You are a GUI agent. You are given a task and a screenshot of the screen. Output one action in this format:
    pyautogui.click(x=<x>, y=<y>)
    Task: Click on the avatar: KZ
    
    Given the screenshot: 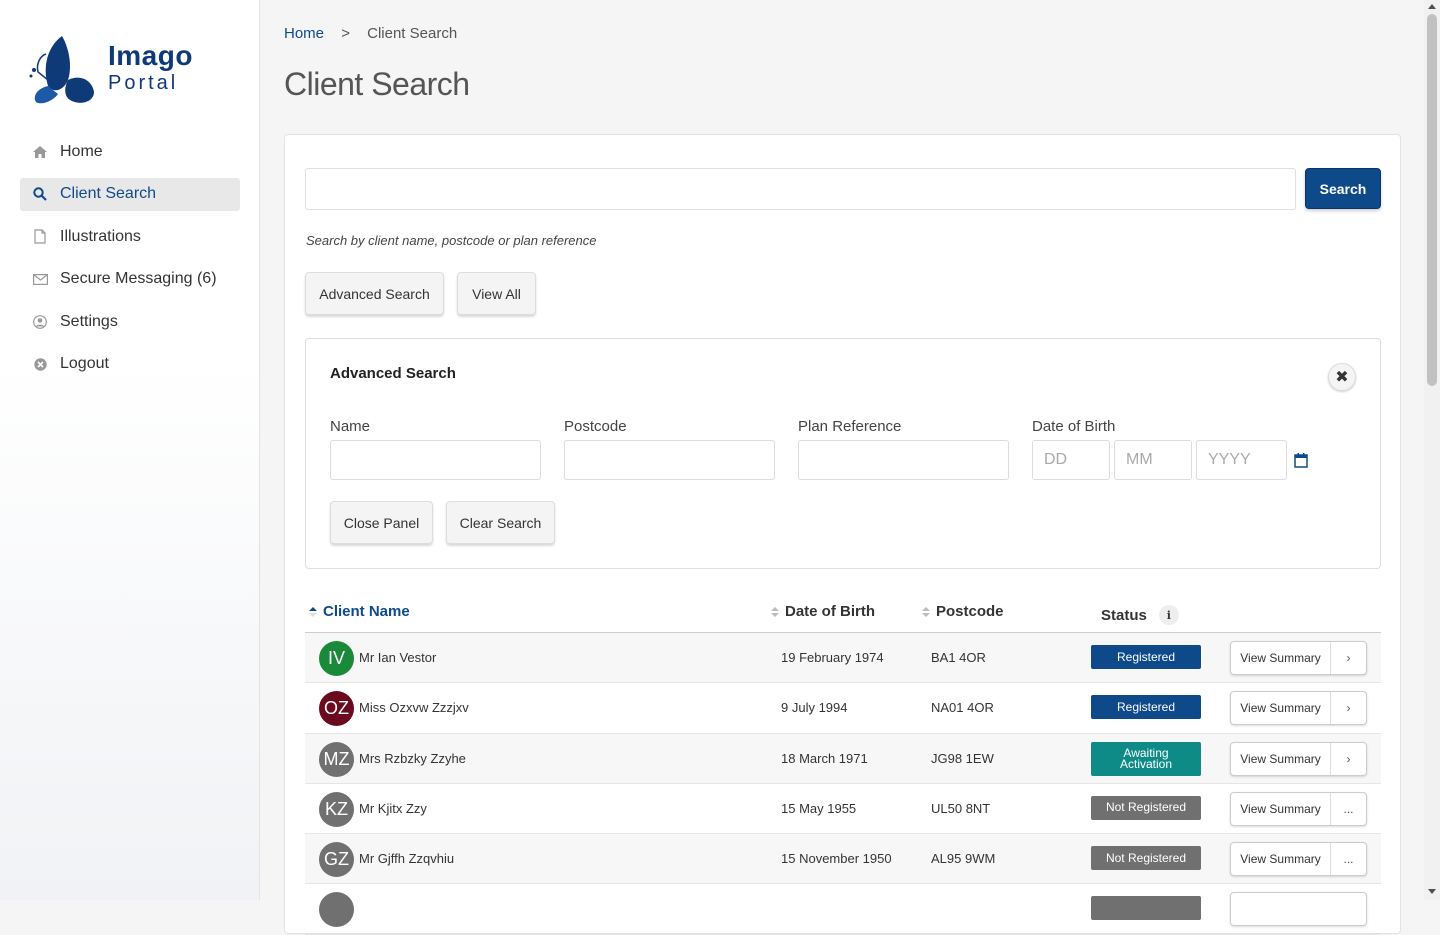 What is the action you would take?
    pyautogui.click(x=336, y=809)
    